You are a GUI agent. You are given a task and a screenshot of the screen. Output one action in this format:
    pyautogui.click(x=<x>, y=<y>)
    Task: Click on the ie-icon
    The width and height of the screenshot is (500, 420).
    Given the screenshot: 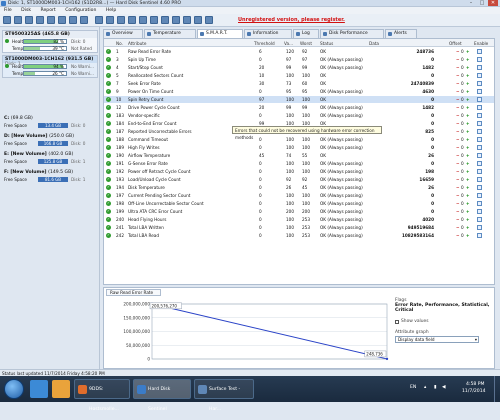 What is the action you would take?
    pyautogui.click(x=39, y=389)
    